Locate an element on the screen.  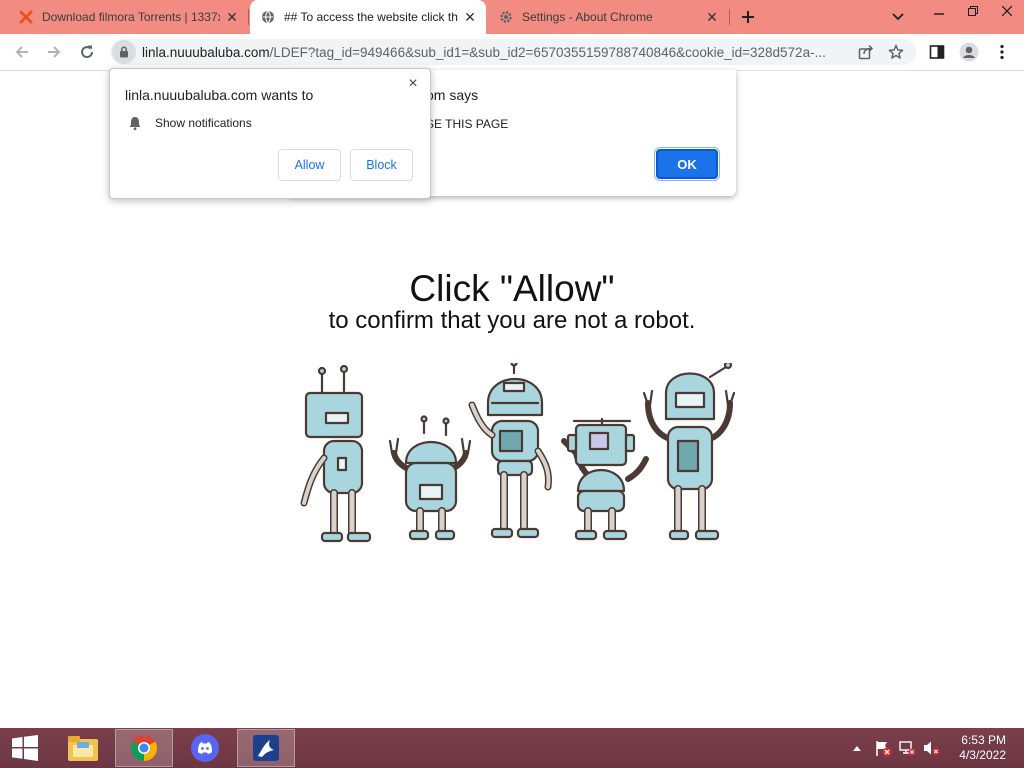
alert-title: om says is located at coordinates (452, 95).